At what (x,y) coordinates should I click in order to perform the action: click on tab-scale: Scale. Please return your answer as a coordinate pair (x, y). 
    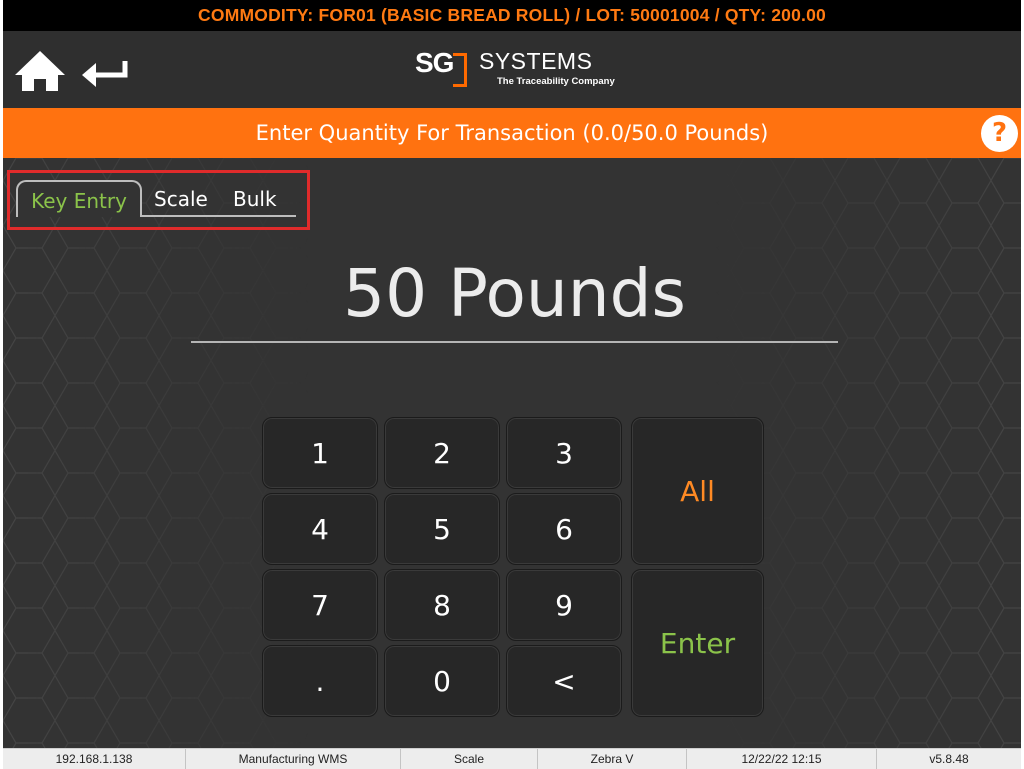
    Looking at the image, I should click on (181, 198).